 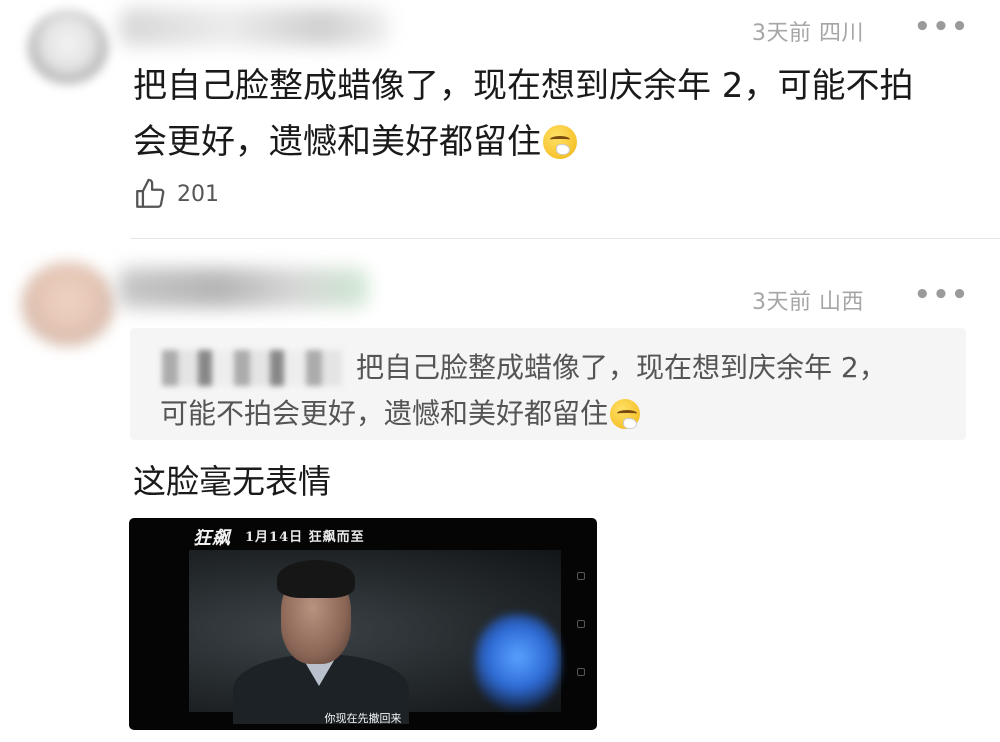 What do you see at coordinates (337, 142) in the screenshot?
I see `comment-text-line-part: 会更好，遗憾和美好都留住` at bounding box center [337, 142].